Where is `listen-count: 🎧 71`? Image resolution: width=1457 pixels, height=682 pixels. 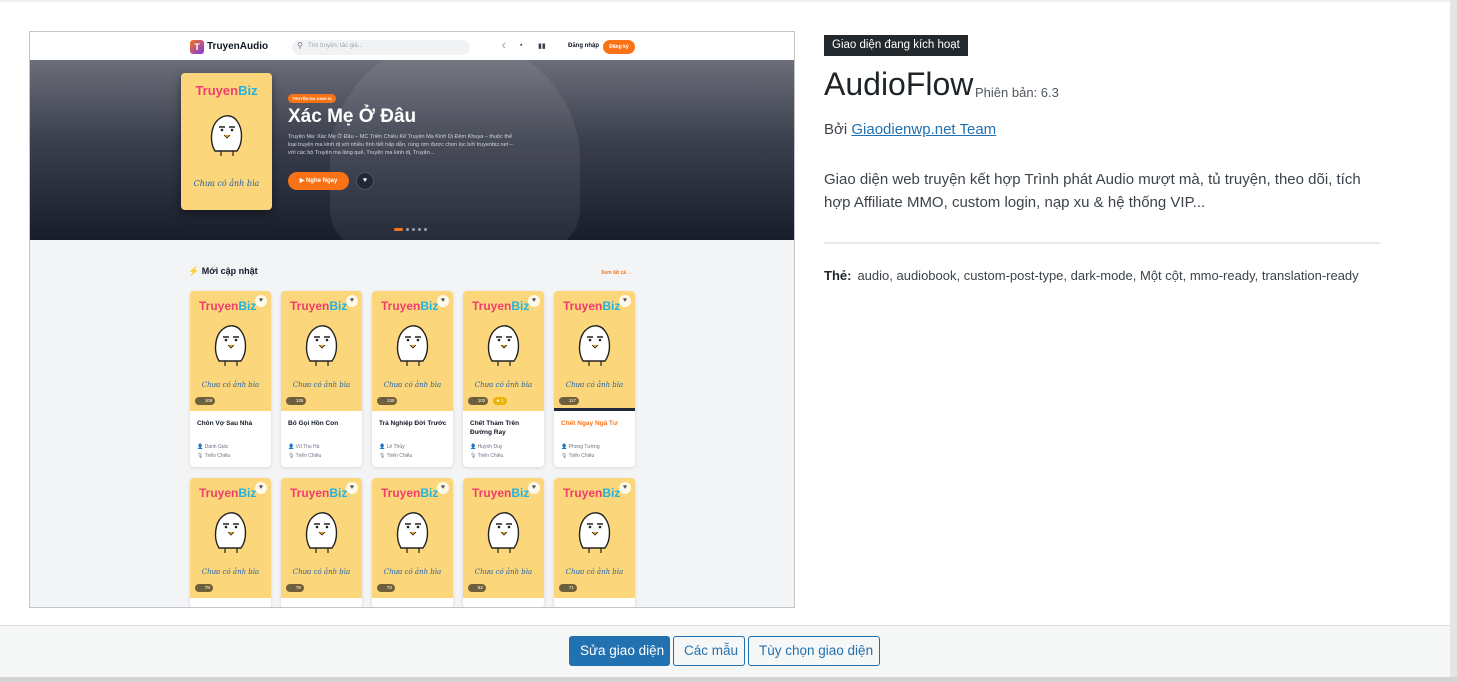
listen-count: 🎧 71 is located at coordinates (568, 588).